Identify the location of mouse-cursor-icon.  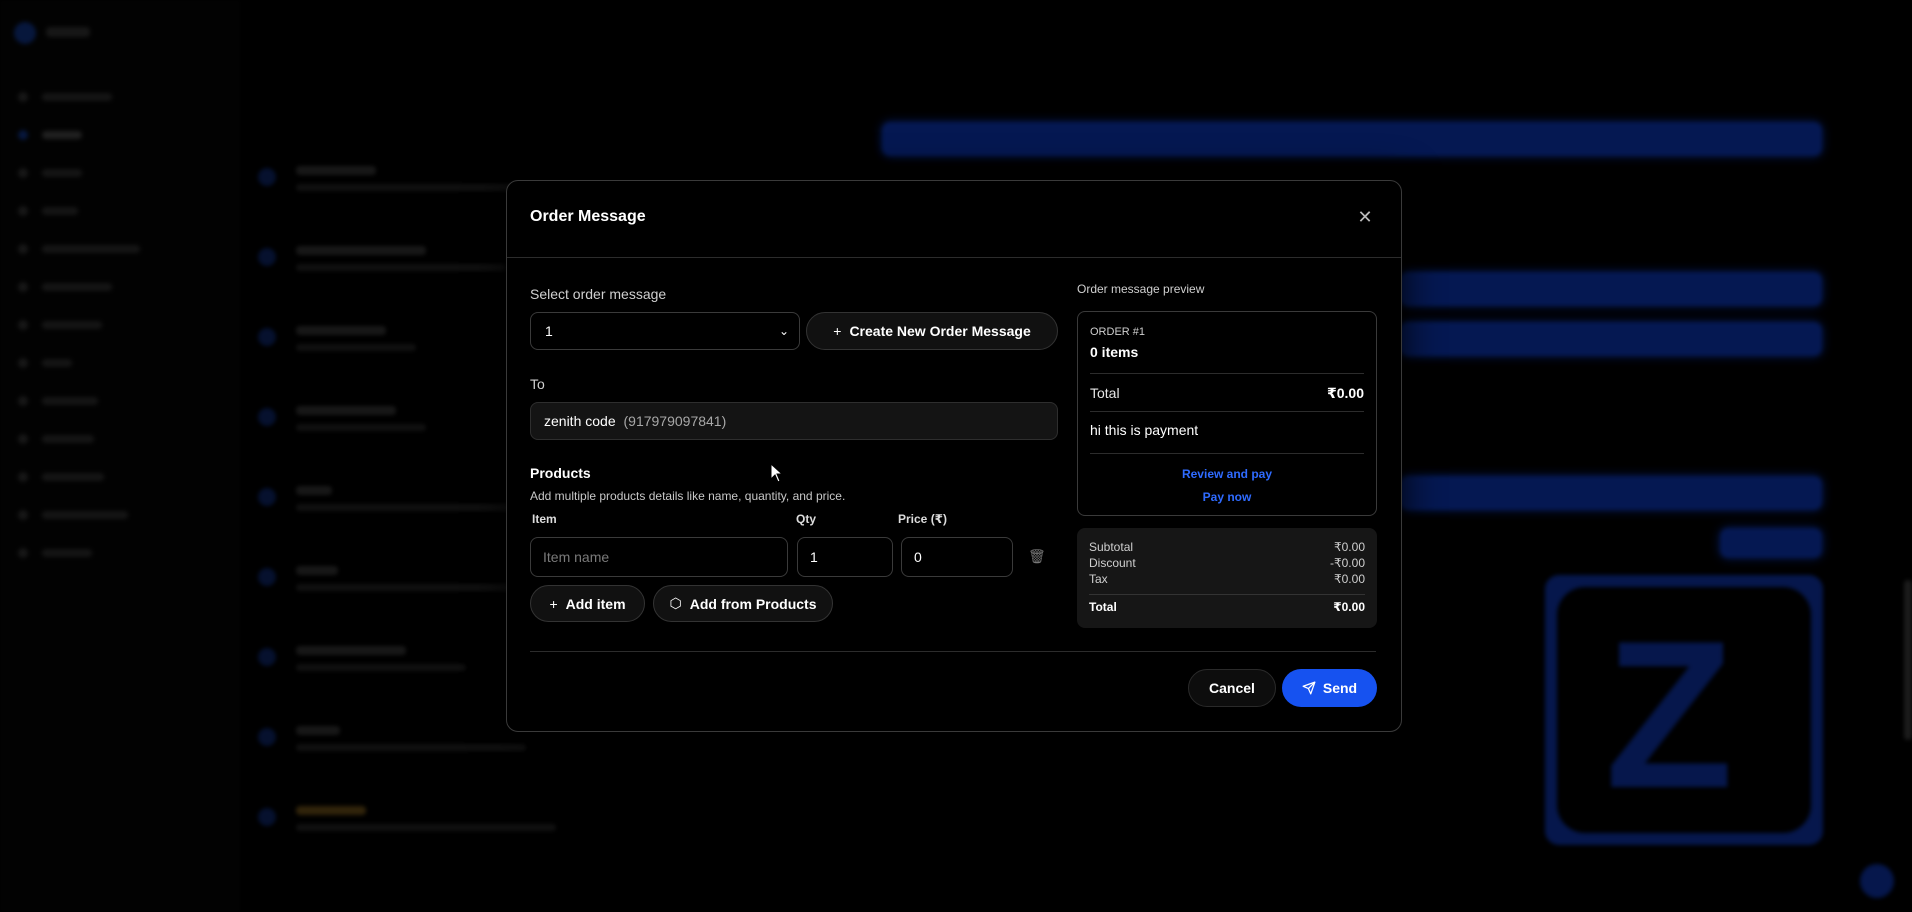
(777, 473).